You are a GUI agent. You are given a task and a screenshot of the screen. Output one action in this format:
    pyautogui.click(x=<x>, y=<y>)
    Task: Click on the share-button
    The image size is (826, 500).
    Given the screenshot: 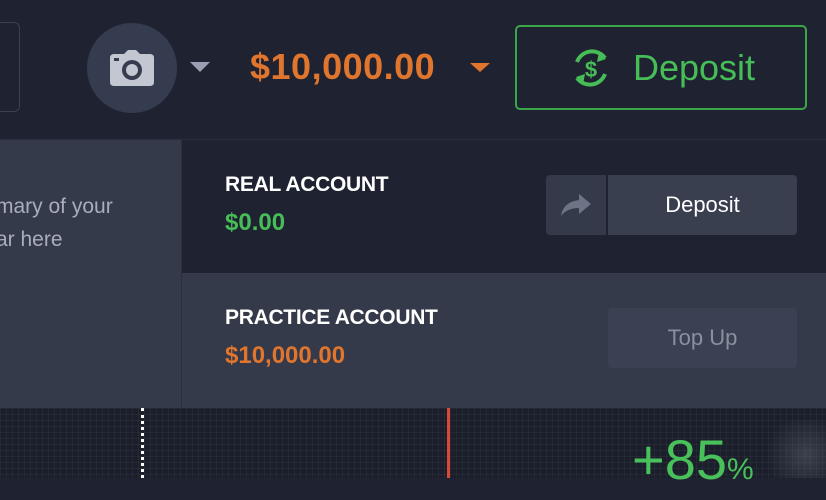 What is the action you would take?
    pyautogui.click(x=576, y=205)
    